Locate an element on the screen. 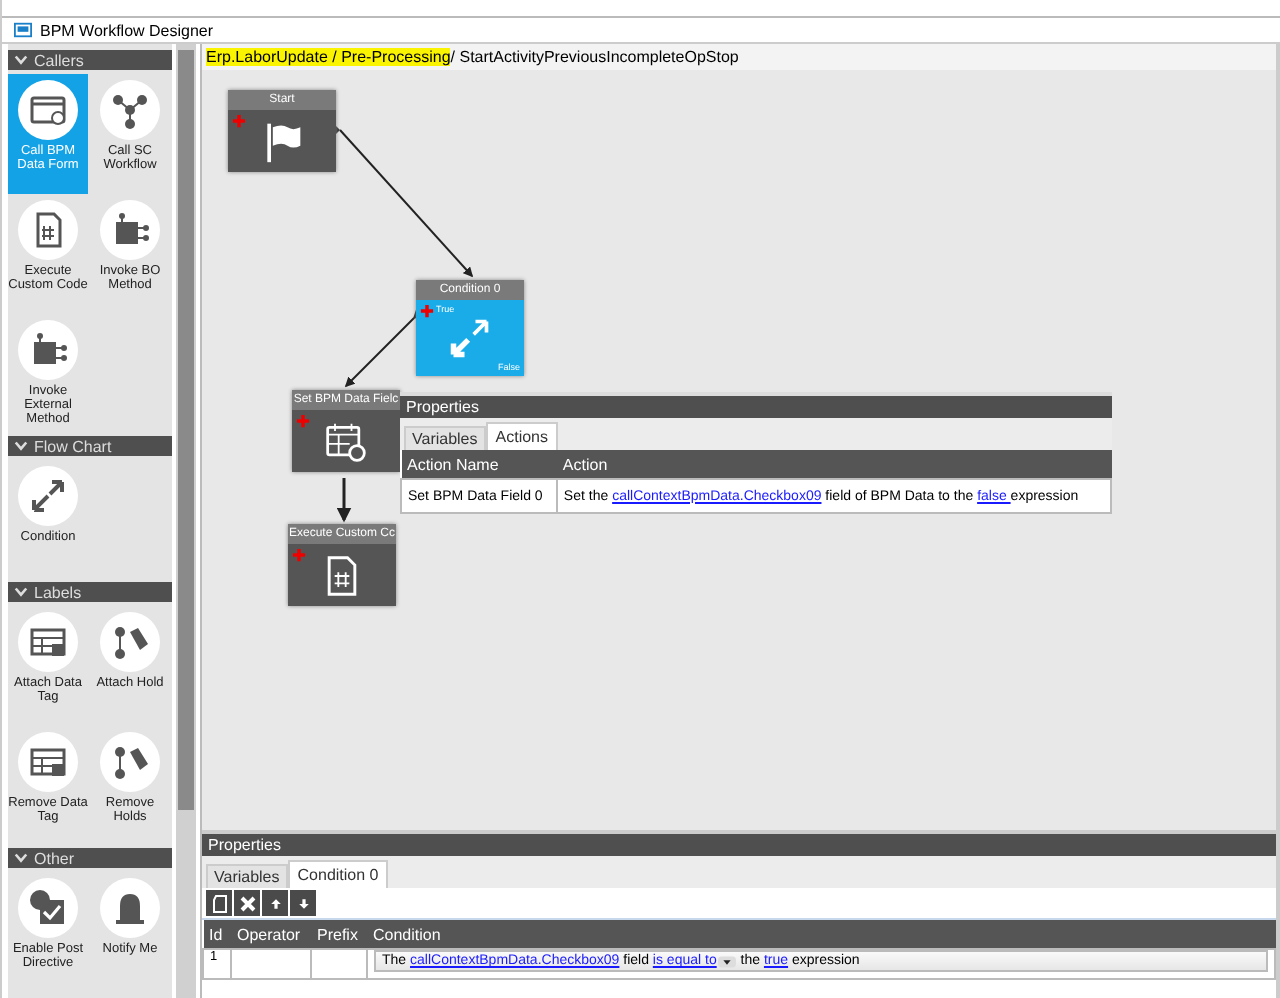  calendar-icon is located at coordinates (346, 441).